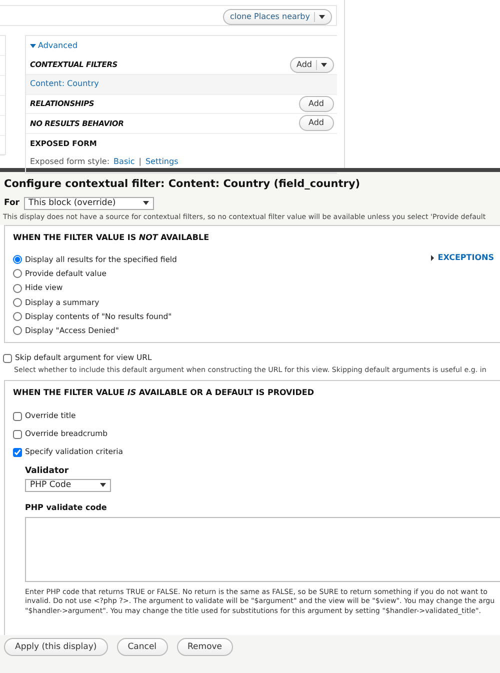  What do you see at coordinates (66, 508) in the screenshot?
I see `field-label: PHP validate code` at bounding box center [66, 508].